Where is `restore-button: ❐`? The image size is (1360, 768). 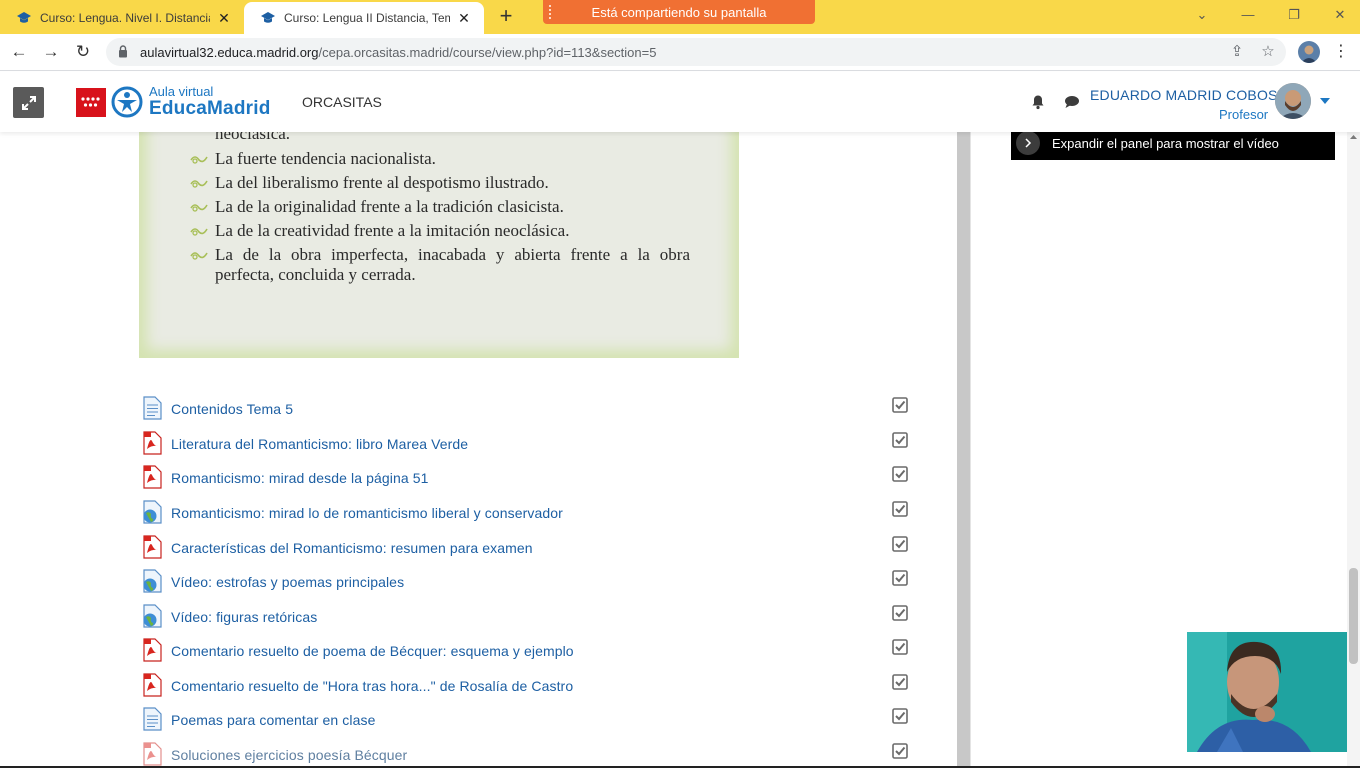 restore-button: ❐ is located at coordinates (1294, 15).